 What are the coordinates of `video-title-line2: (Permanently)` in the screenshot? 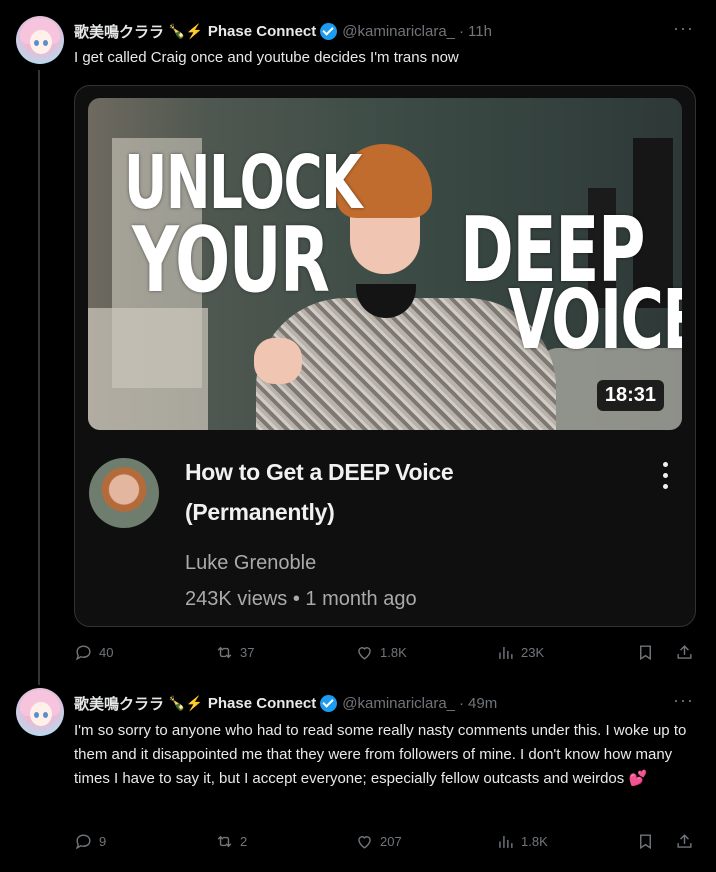 It's located at (260, 512).